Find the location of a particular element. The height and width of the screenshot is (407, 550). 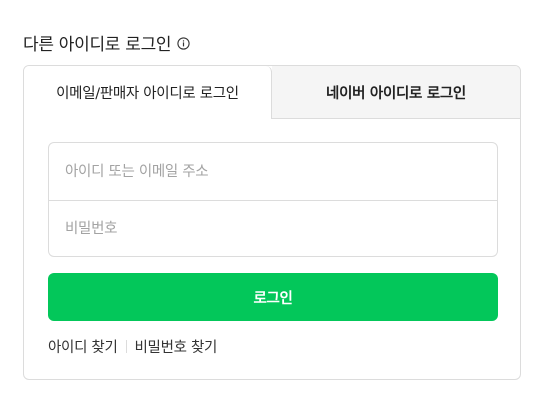

tab-naver-login: 네이버 아이디로 로그인 is located at coordinates (396, 92).